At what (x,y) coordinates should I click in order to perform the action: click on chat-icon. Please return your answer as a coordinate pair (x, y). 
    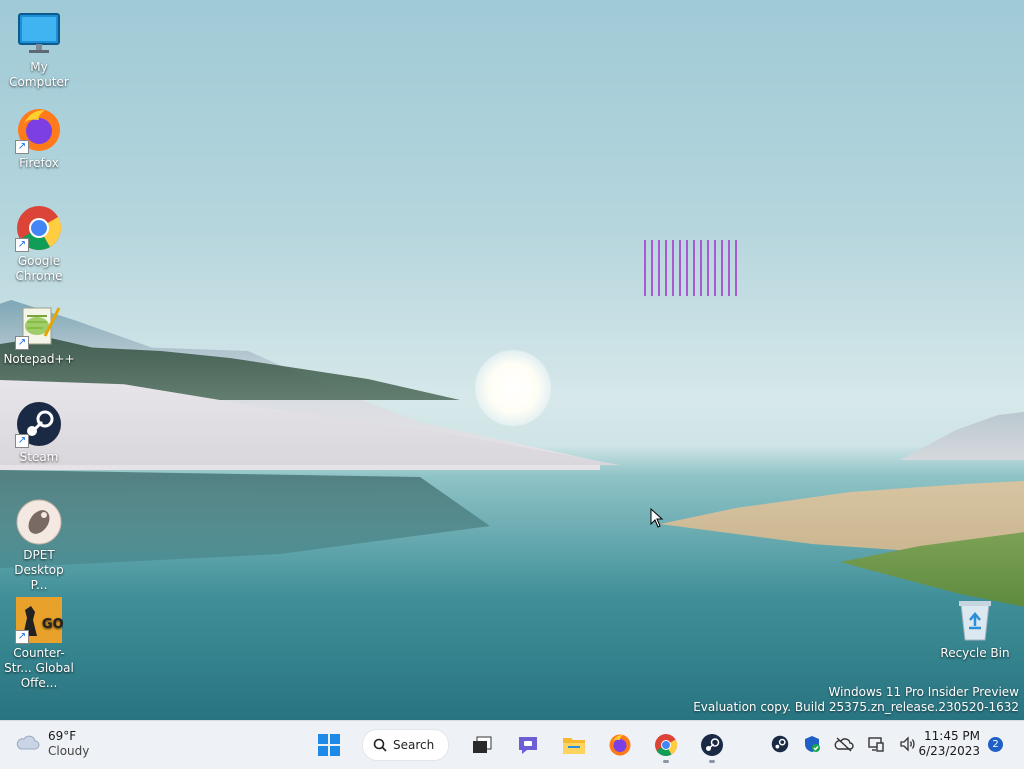
    Looking at the image, I should click on (528, 745).